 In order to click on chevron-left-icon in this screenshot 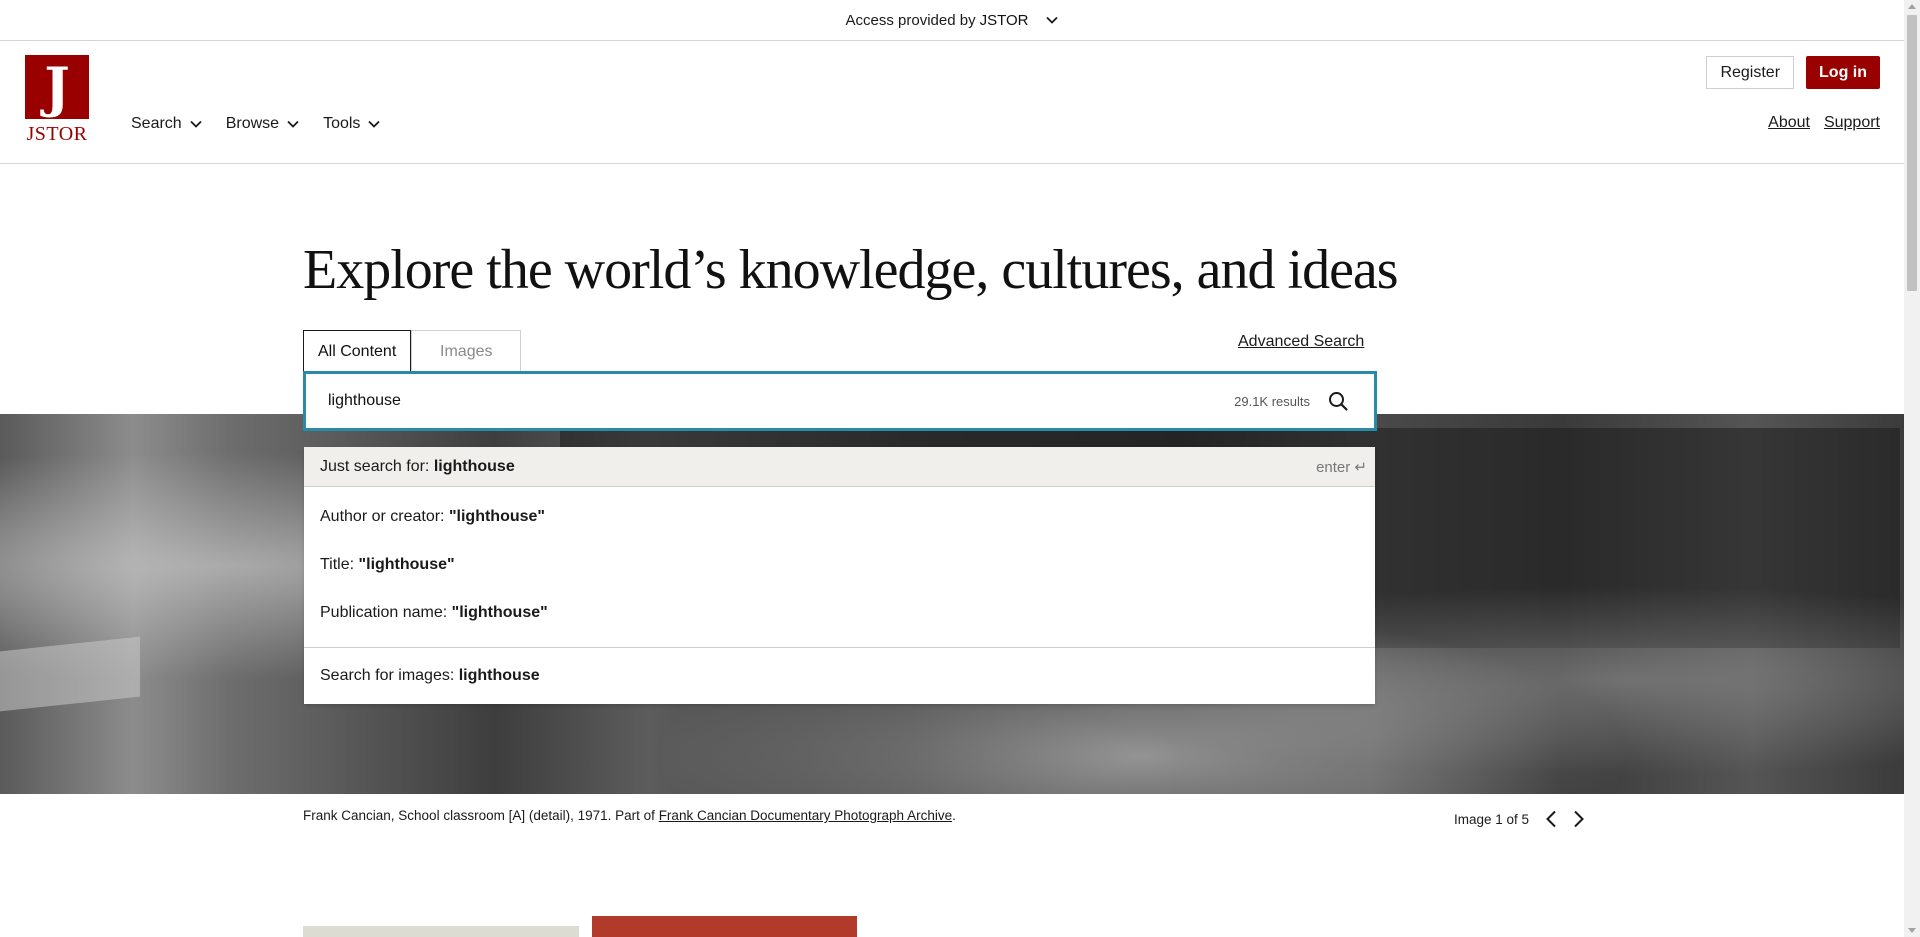, I will do `click(1551, 819)`.